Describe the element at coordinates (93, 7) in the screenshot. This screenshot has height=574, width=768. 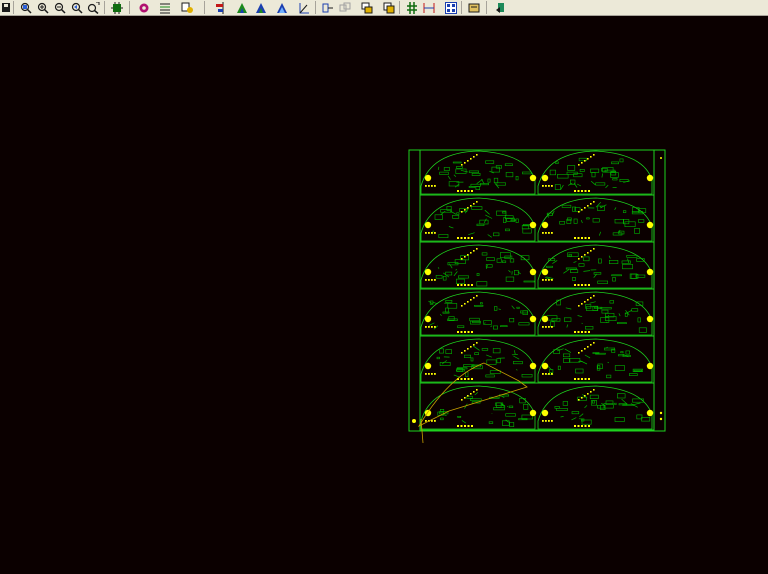
I see `zoom-all-icon` at that location.